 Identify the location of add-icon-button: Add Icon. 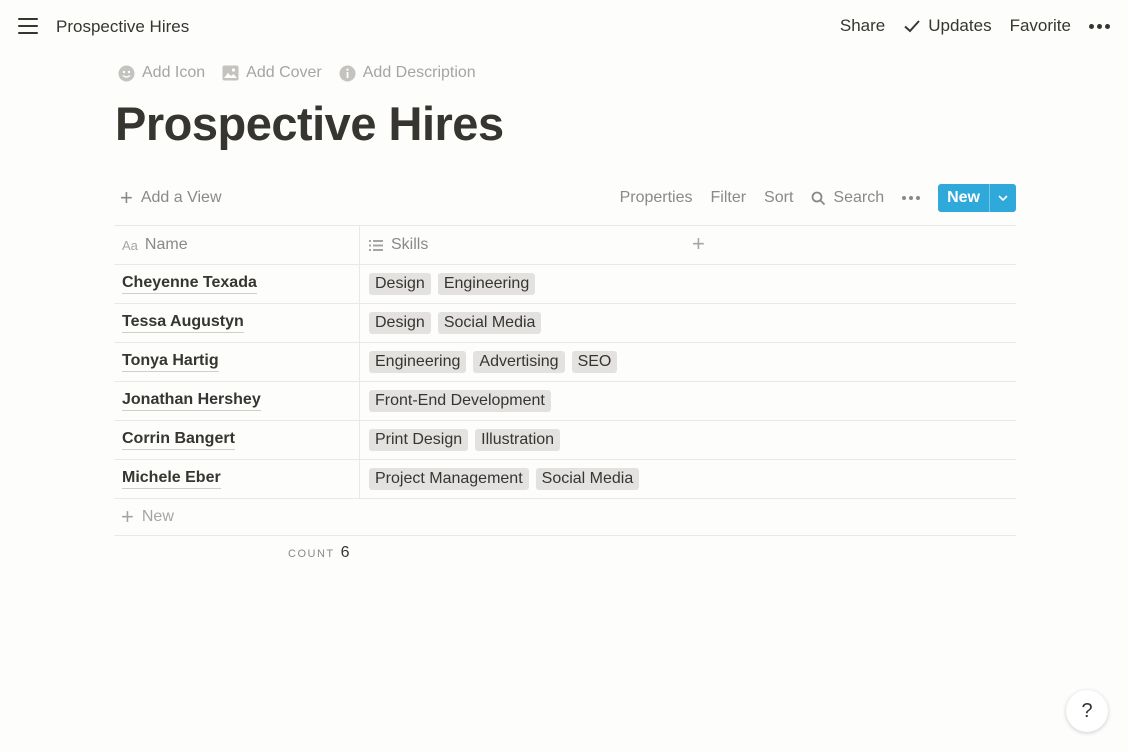
(161, 73).